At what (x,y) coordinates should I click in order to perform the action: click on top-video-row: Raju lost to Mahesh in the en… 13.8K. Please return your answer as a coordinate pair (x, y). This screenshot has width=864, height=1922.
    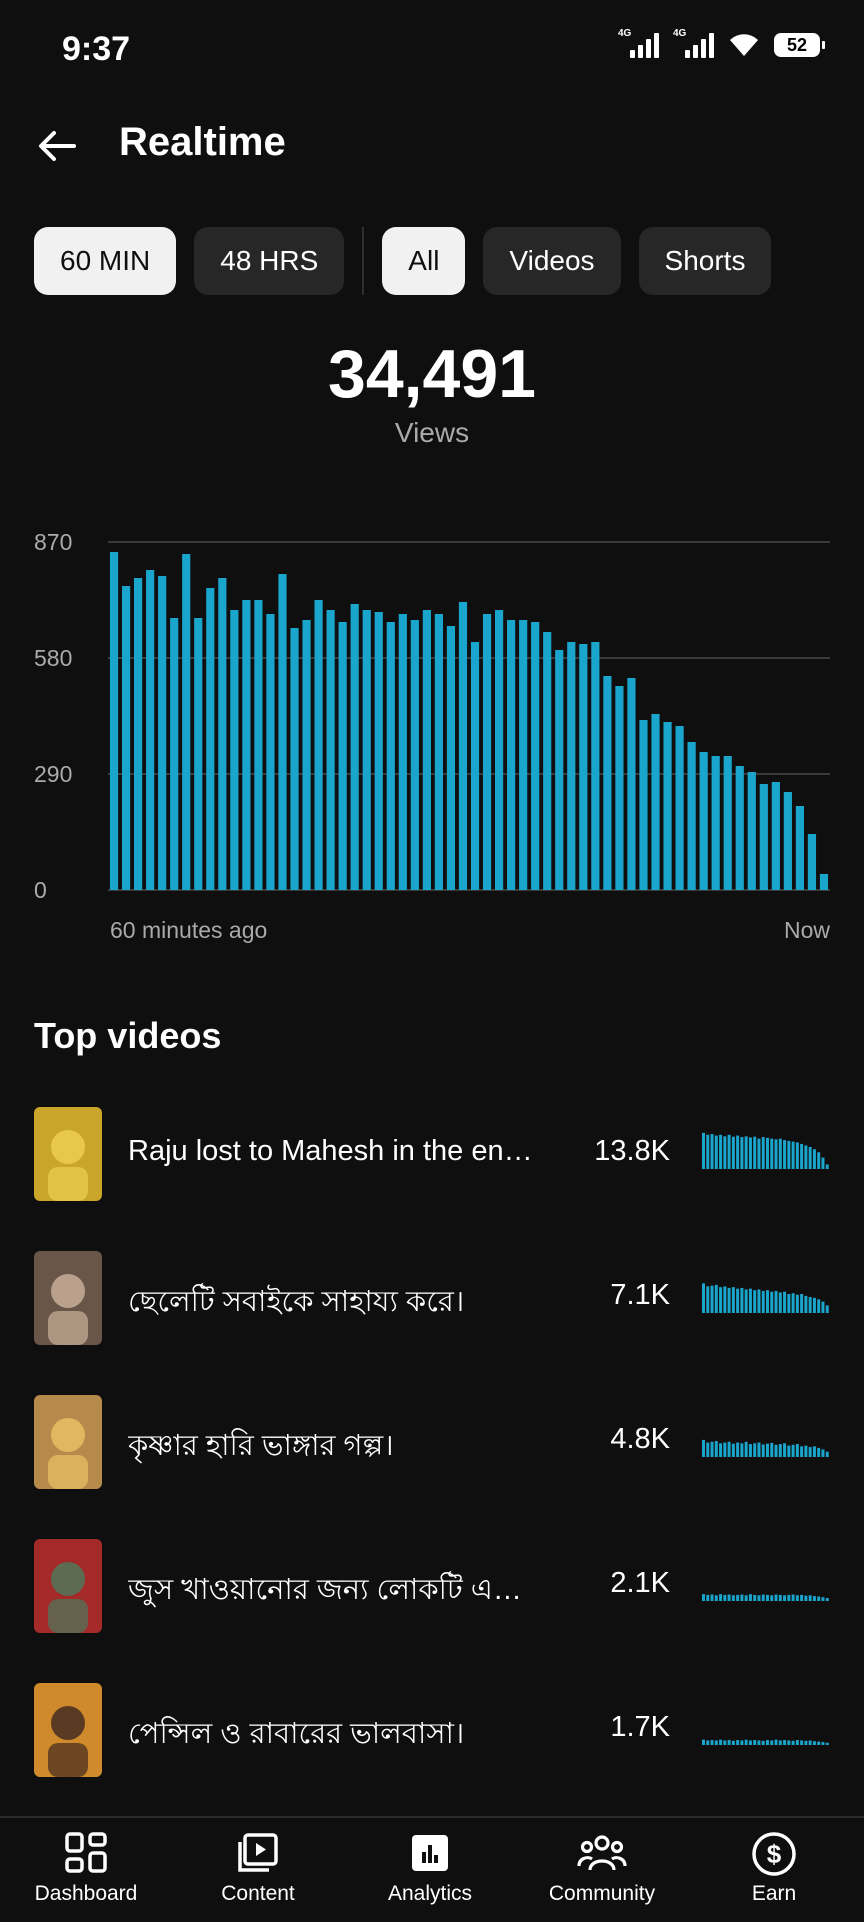
    Looking at the image, I should click on (432, 1154).